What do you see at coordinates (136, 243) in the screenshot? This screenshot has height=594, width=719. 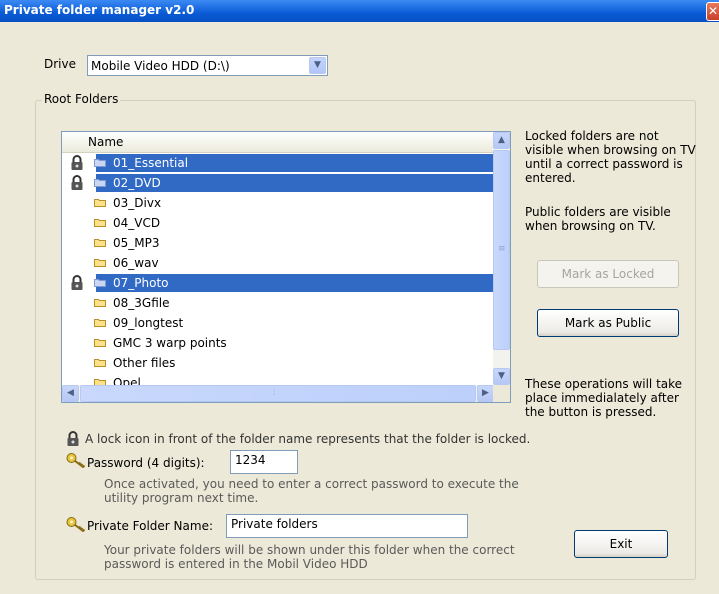 I see `folder-name: 05_MP3` at bounding box center [136, 243].